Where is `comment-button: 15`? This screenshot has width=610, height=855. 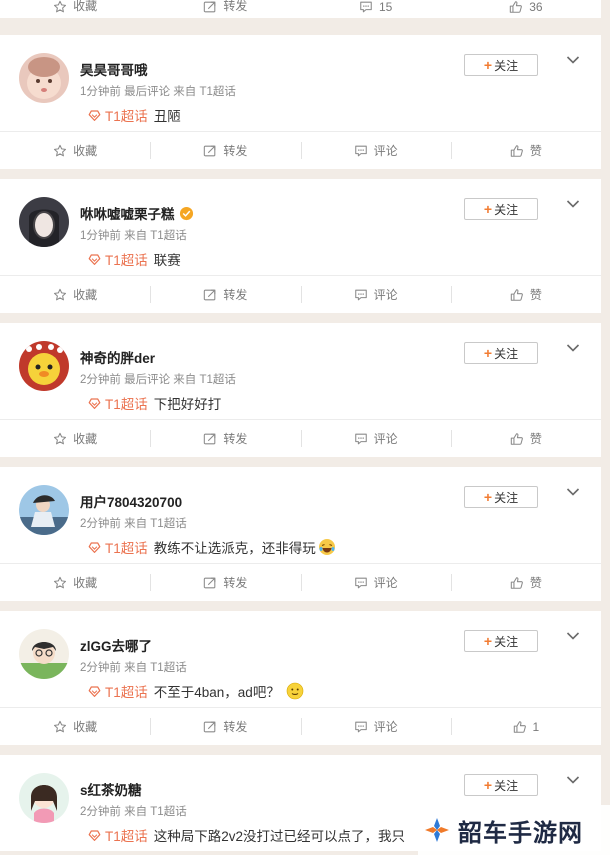 comment-button: 15 is located at coordinates (376, 9).